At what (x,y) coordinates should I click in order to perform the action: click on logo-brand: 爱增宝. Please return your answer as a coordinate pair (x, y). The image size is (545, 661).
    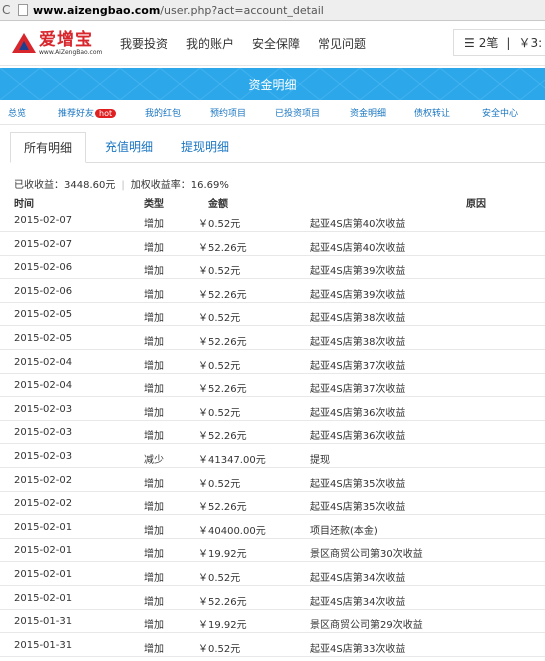
    Looking at the image, I should click on (66, 39).